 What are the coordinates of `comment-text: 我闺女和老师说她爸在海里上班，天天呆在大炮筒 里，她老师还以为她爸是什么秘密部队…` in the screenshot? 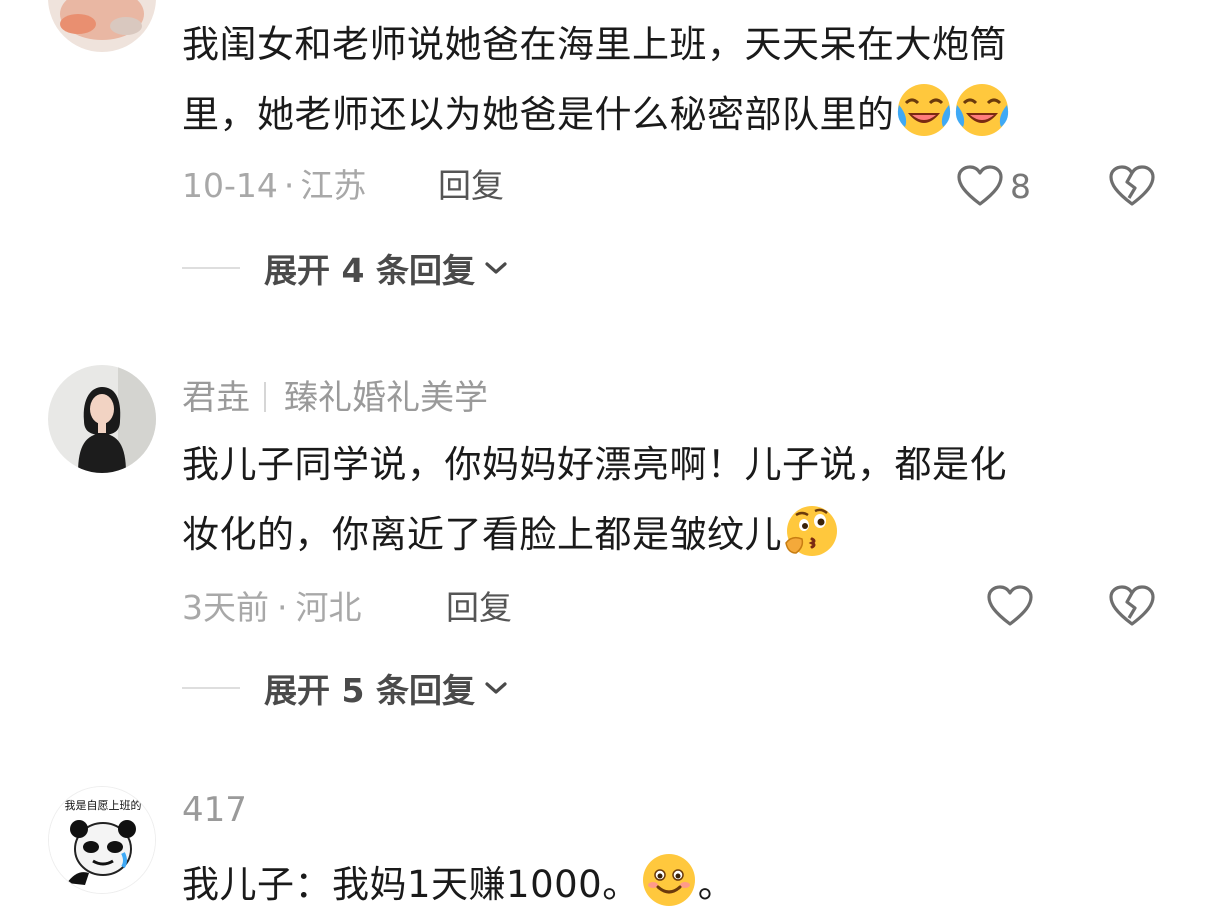 It's located at (677, 80).